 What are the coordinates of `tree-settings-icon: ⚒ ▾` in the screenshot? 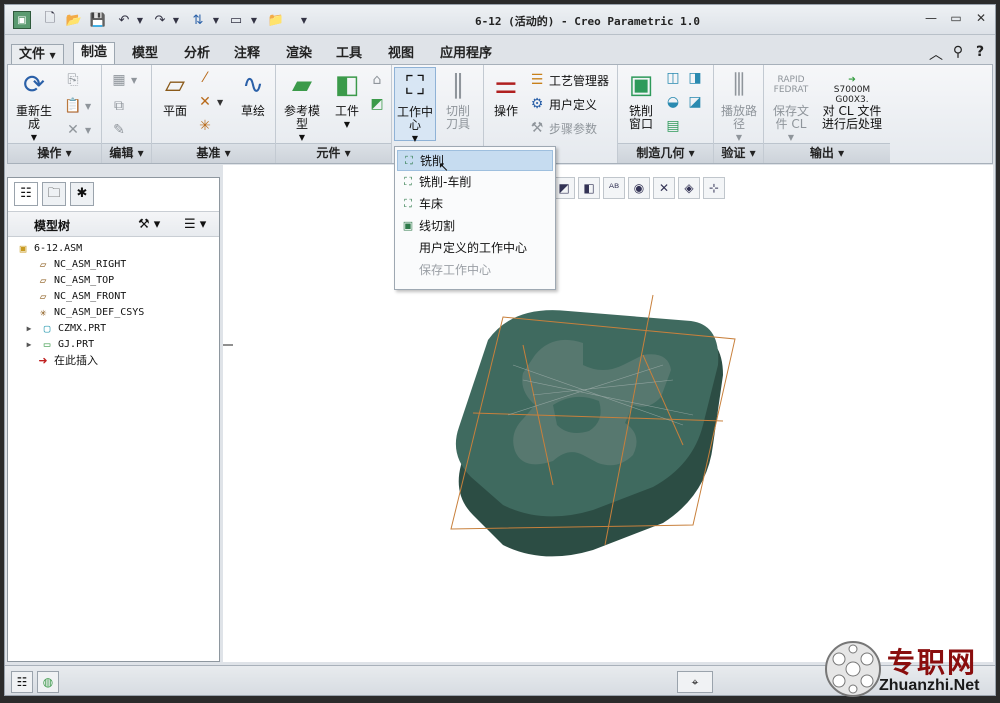 It's located at (149, 224).